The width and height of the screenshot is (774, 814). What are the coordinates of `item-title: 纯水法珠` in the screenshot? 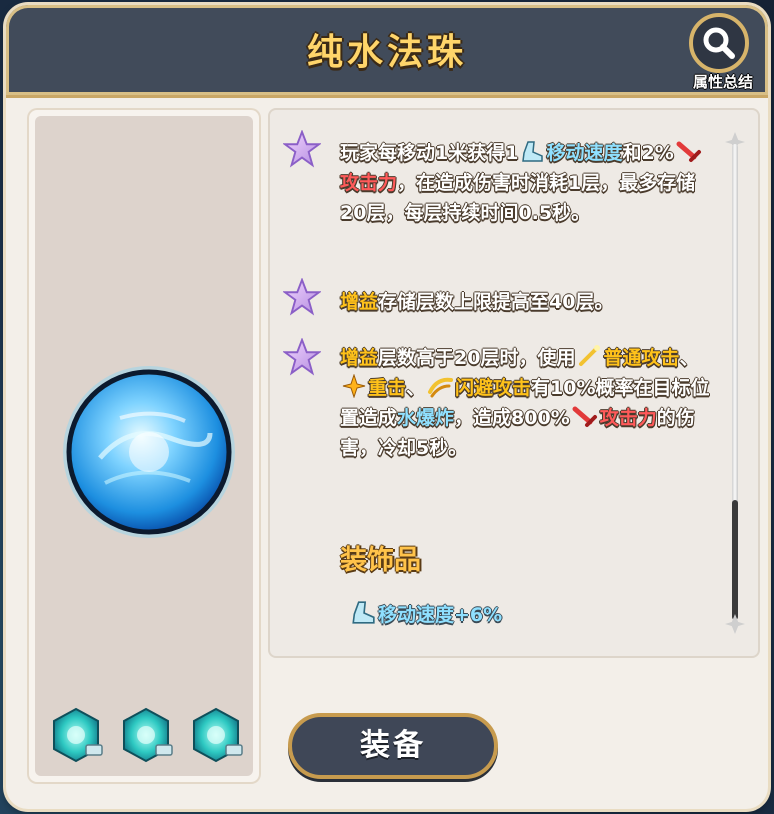 It's located at (386, 52).